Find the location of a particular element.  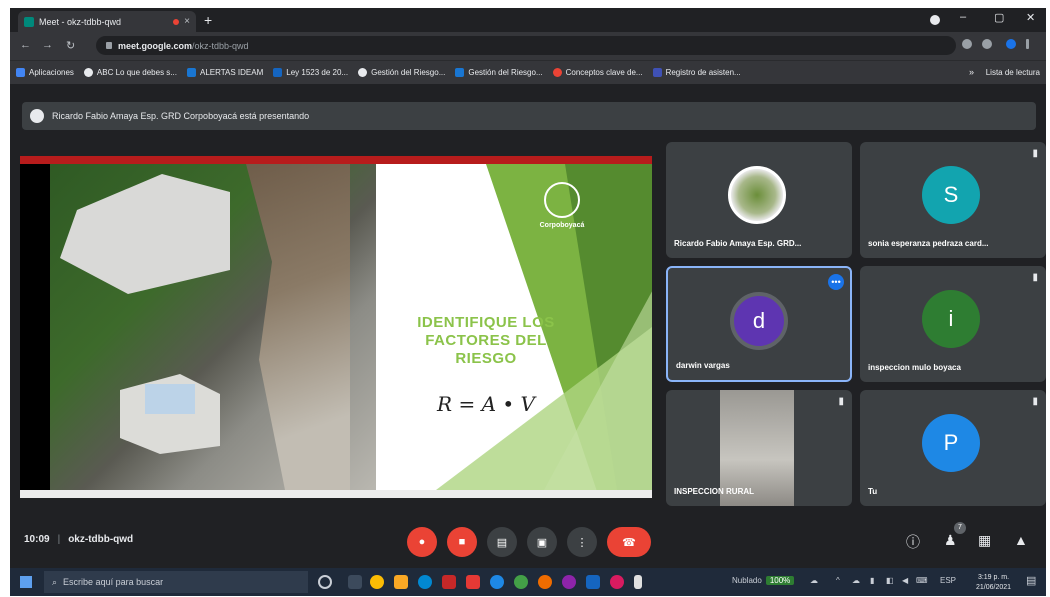

search-icon: ⌕ is located at coordinates (55, 581).